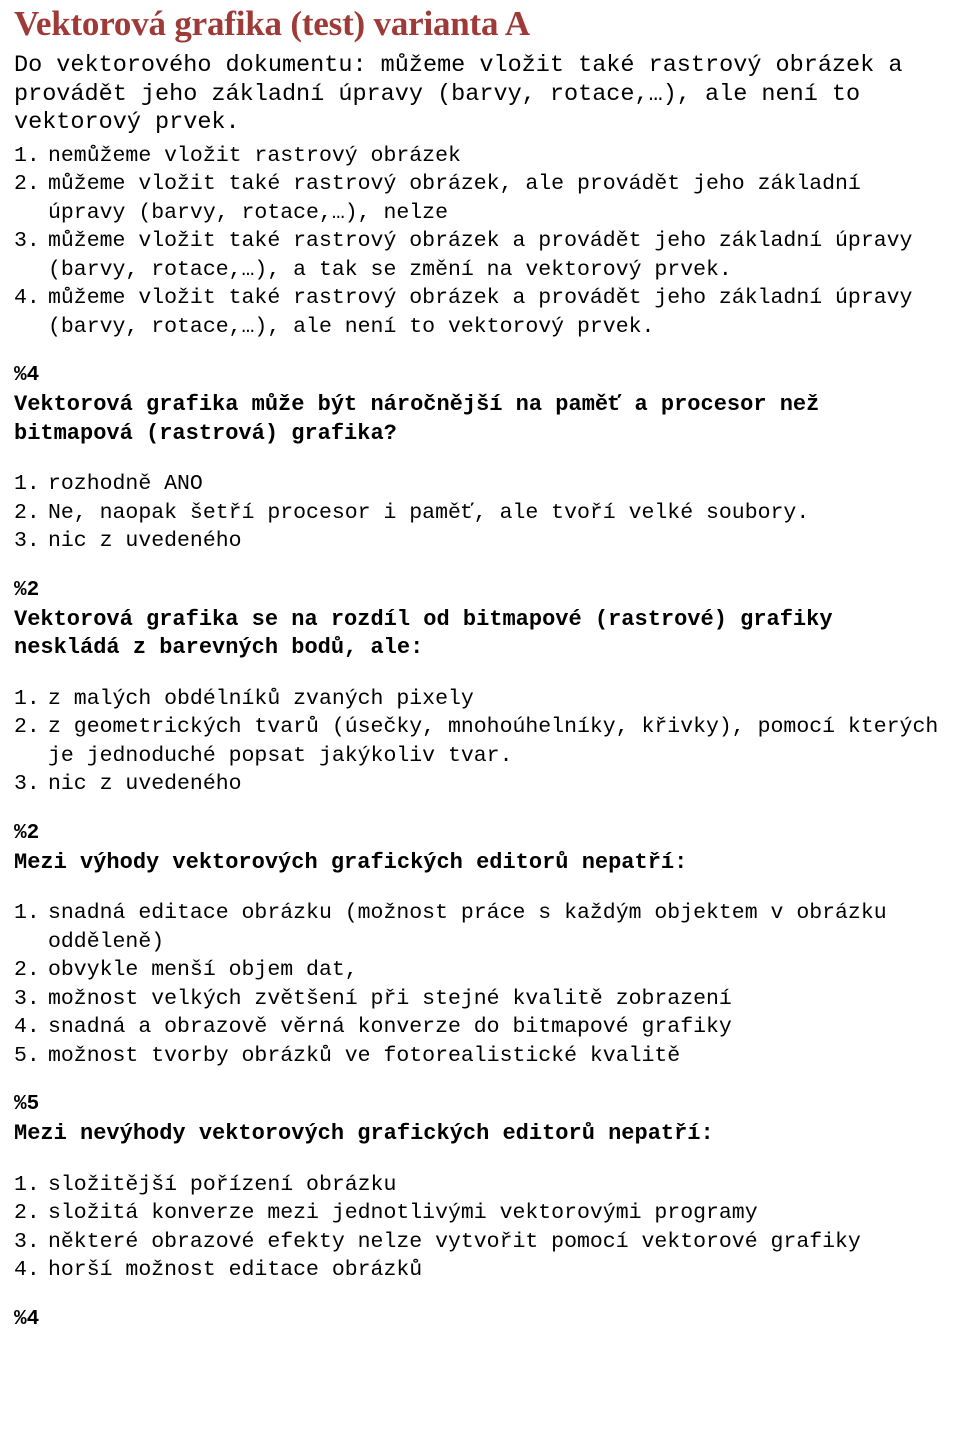 Image resolution: width=960 pixels, height=1452 pixels. What do you see at coordinates (272, 23) in the screenshot?
I see `page-title: Vektorová grafika (test) varianta A` at bounding box center [272, 23].